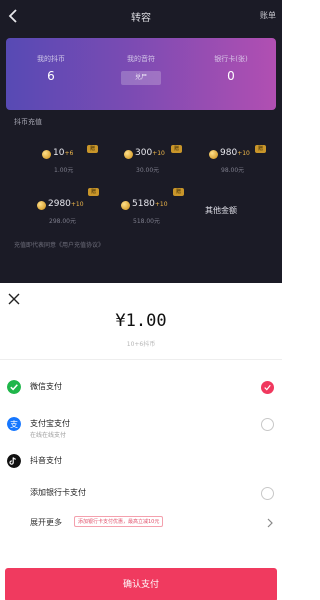 The width and height of the screenshot is (320, 600). Describe the element at coordinates (14, 299) in the screenshot. I see `close-icon` at that location.